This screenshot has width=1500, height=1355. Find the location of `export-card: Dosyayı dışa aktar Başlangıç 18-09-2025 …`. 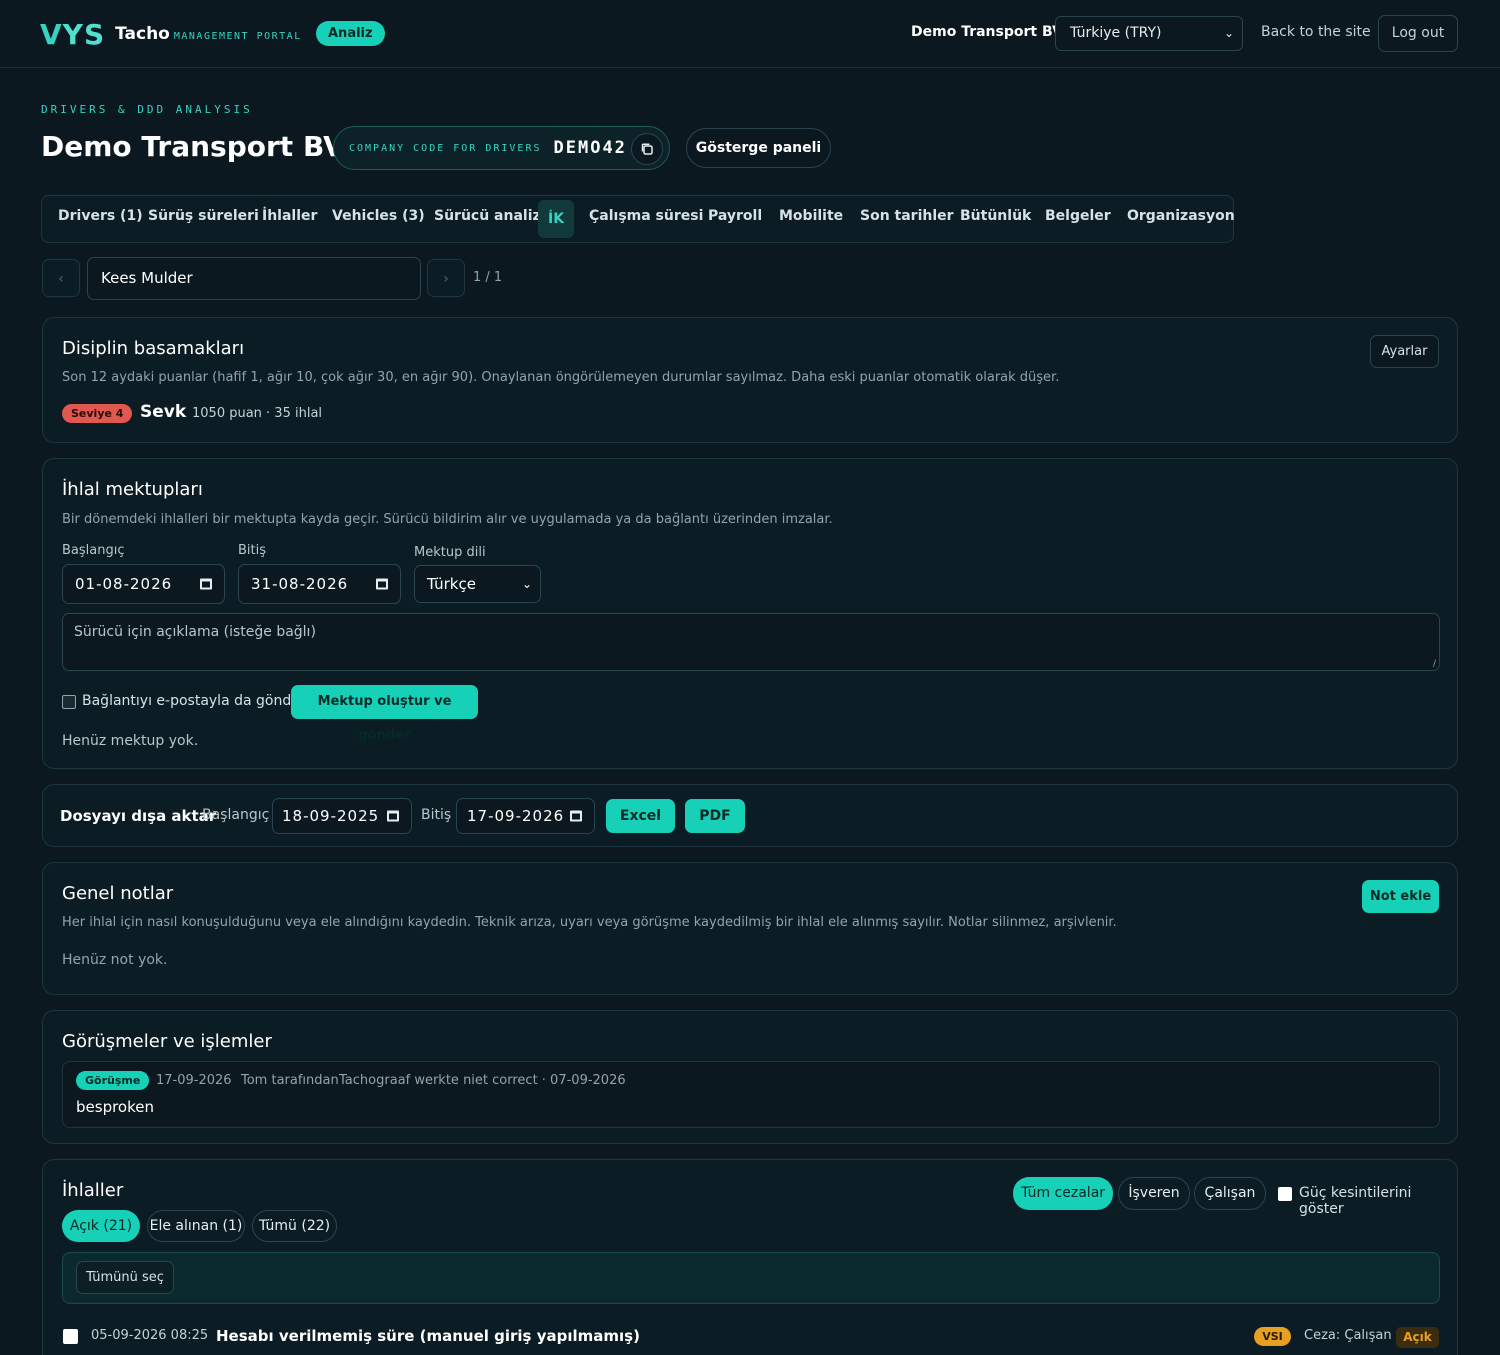

export-card: Dosyayı dışa aktar Başlangıç 18-09-2025 … is located at coordinates (750, 815).